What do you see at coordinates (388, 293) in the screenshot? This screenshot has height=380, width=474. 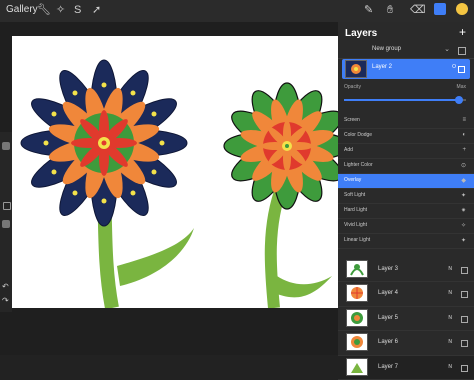 I see `layer-label: Layer 4` at bounding box center [388, 293].